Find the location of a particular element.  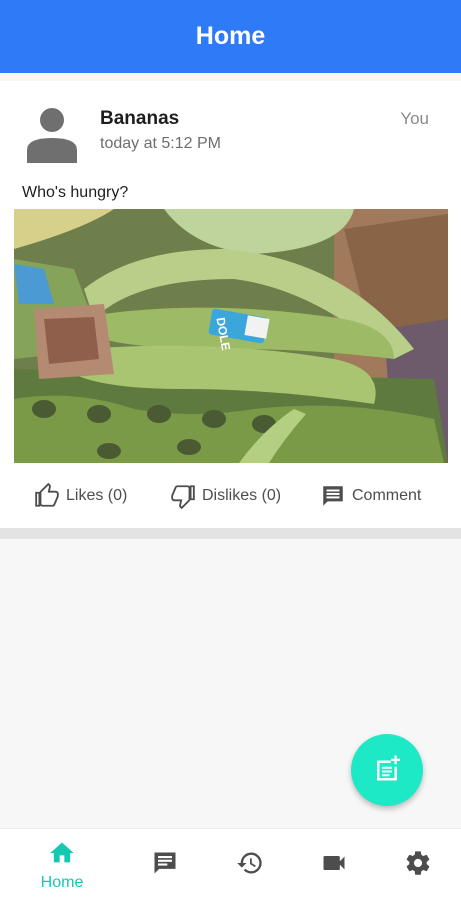

comment-button: Comment is located at coordinates (370, 496).